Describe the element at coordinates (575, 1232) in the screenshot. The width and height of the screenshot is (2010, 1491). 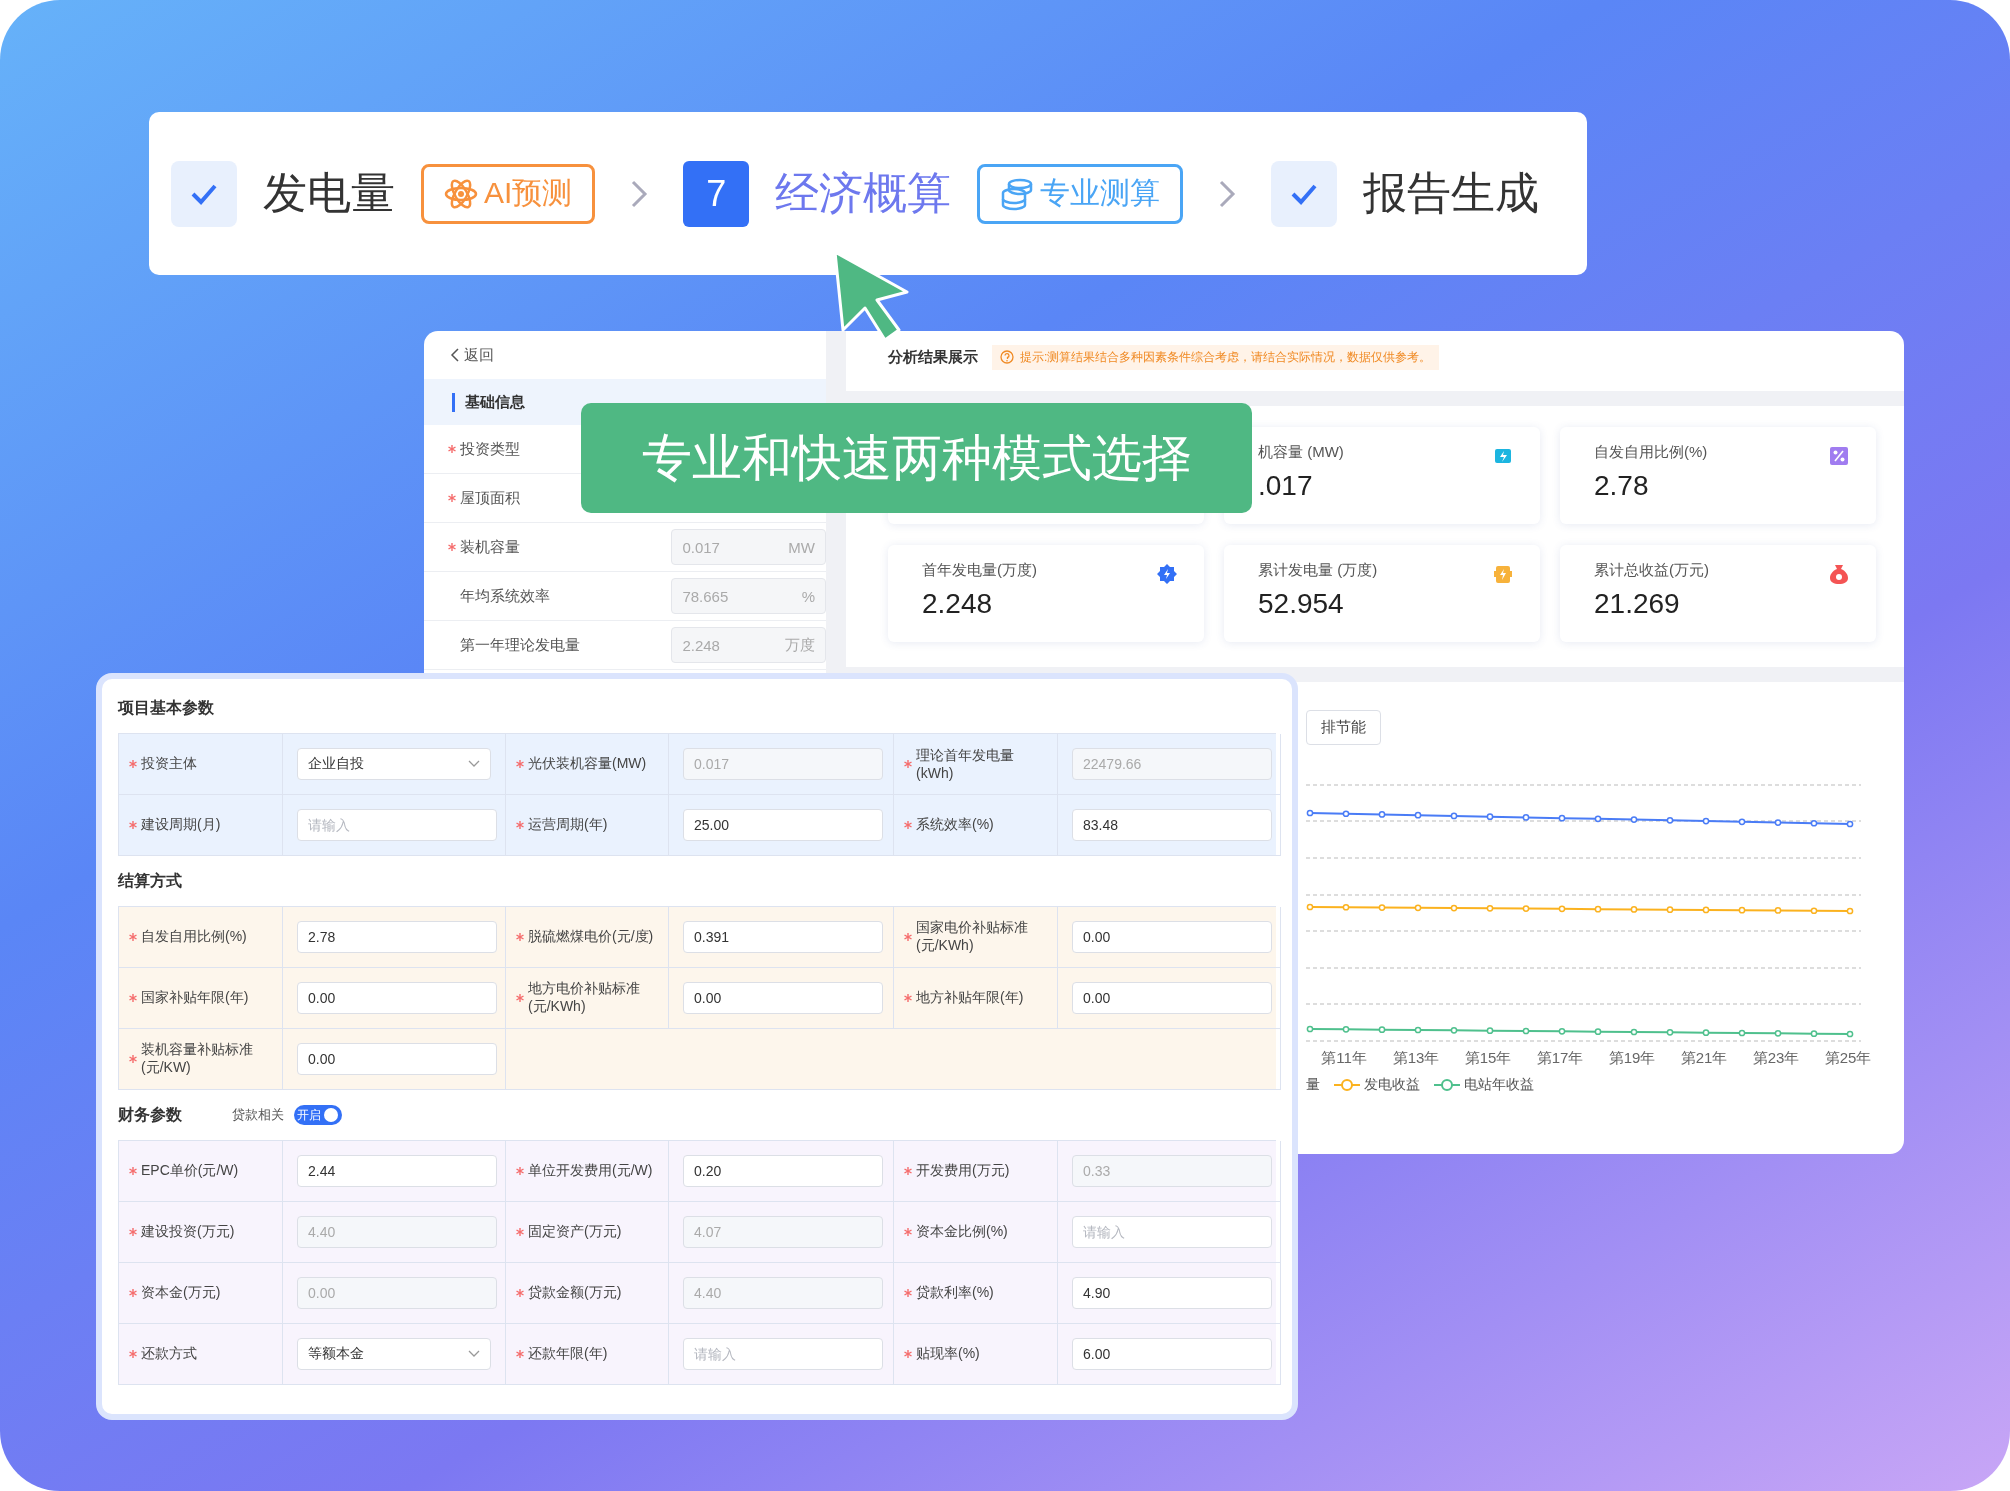
I see `field-label: 固定资产(万元)` at that location.